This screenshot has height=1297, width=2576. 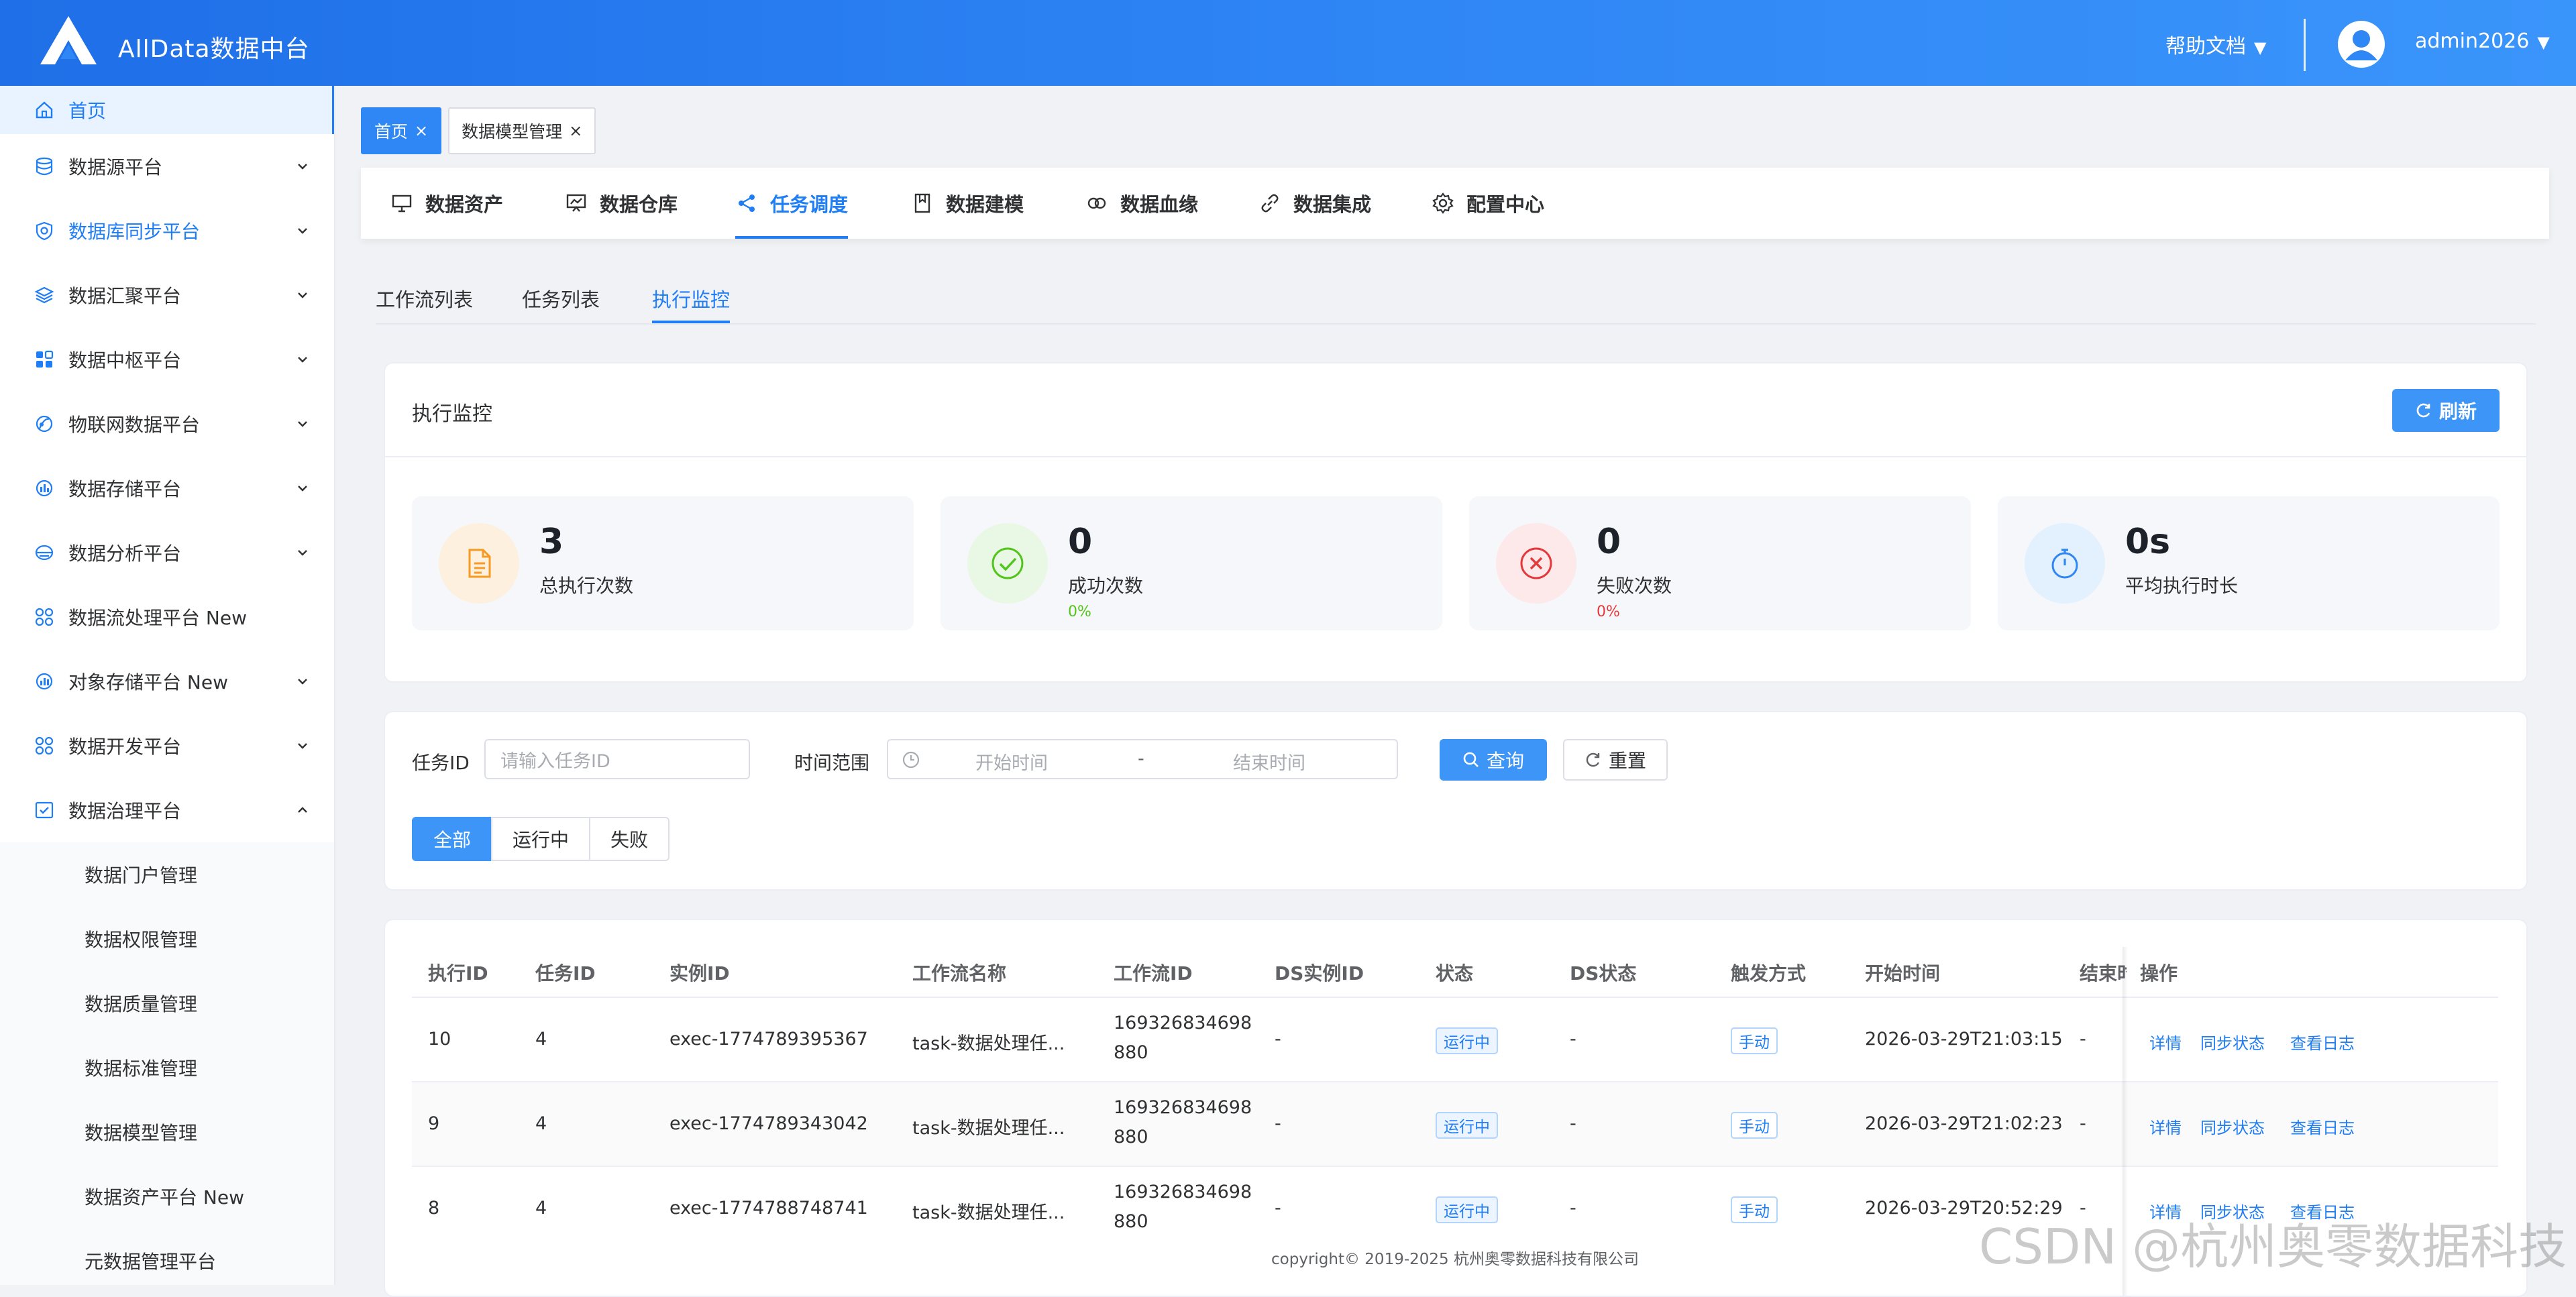 What do you see at coordinates (167, 874) in the screenshot?
I see `sidebar-subitem-portal: 数据门户管理` at bounding box center [167, 874].